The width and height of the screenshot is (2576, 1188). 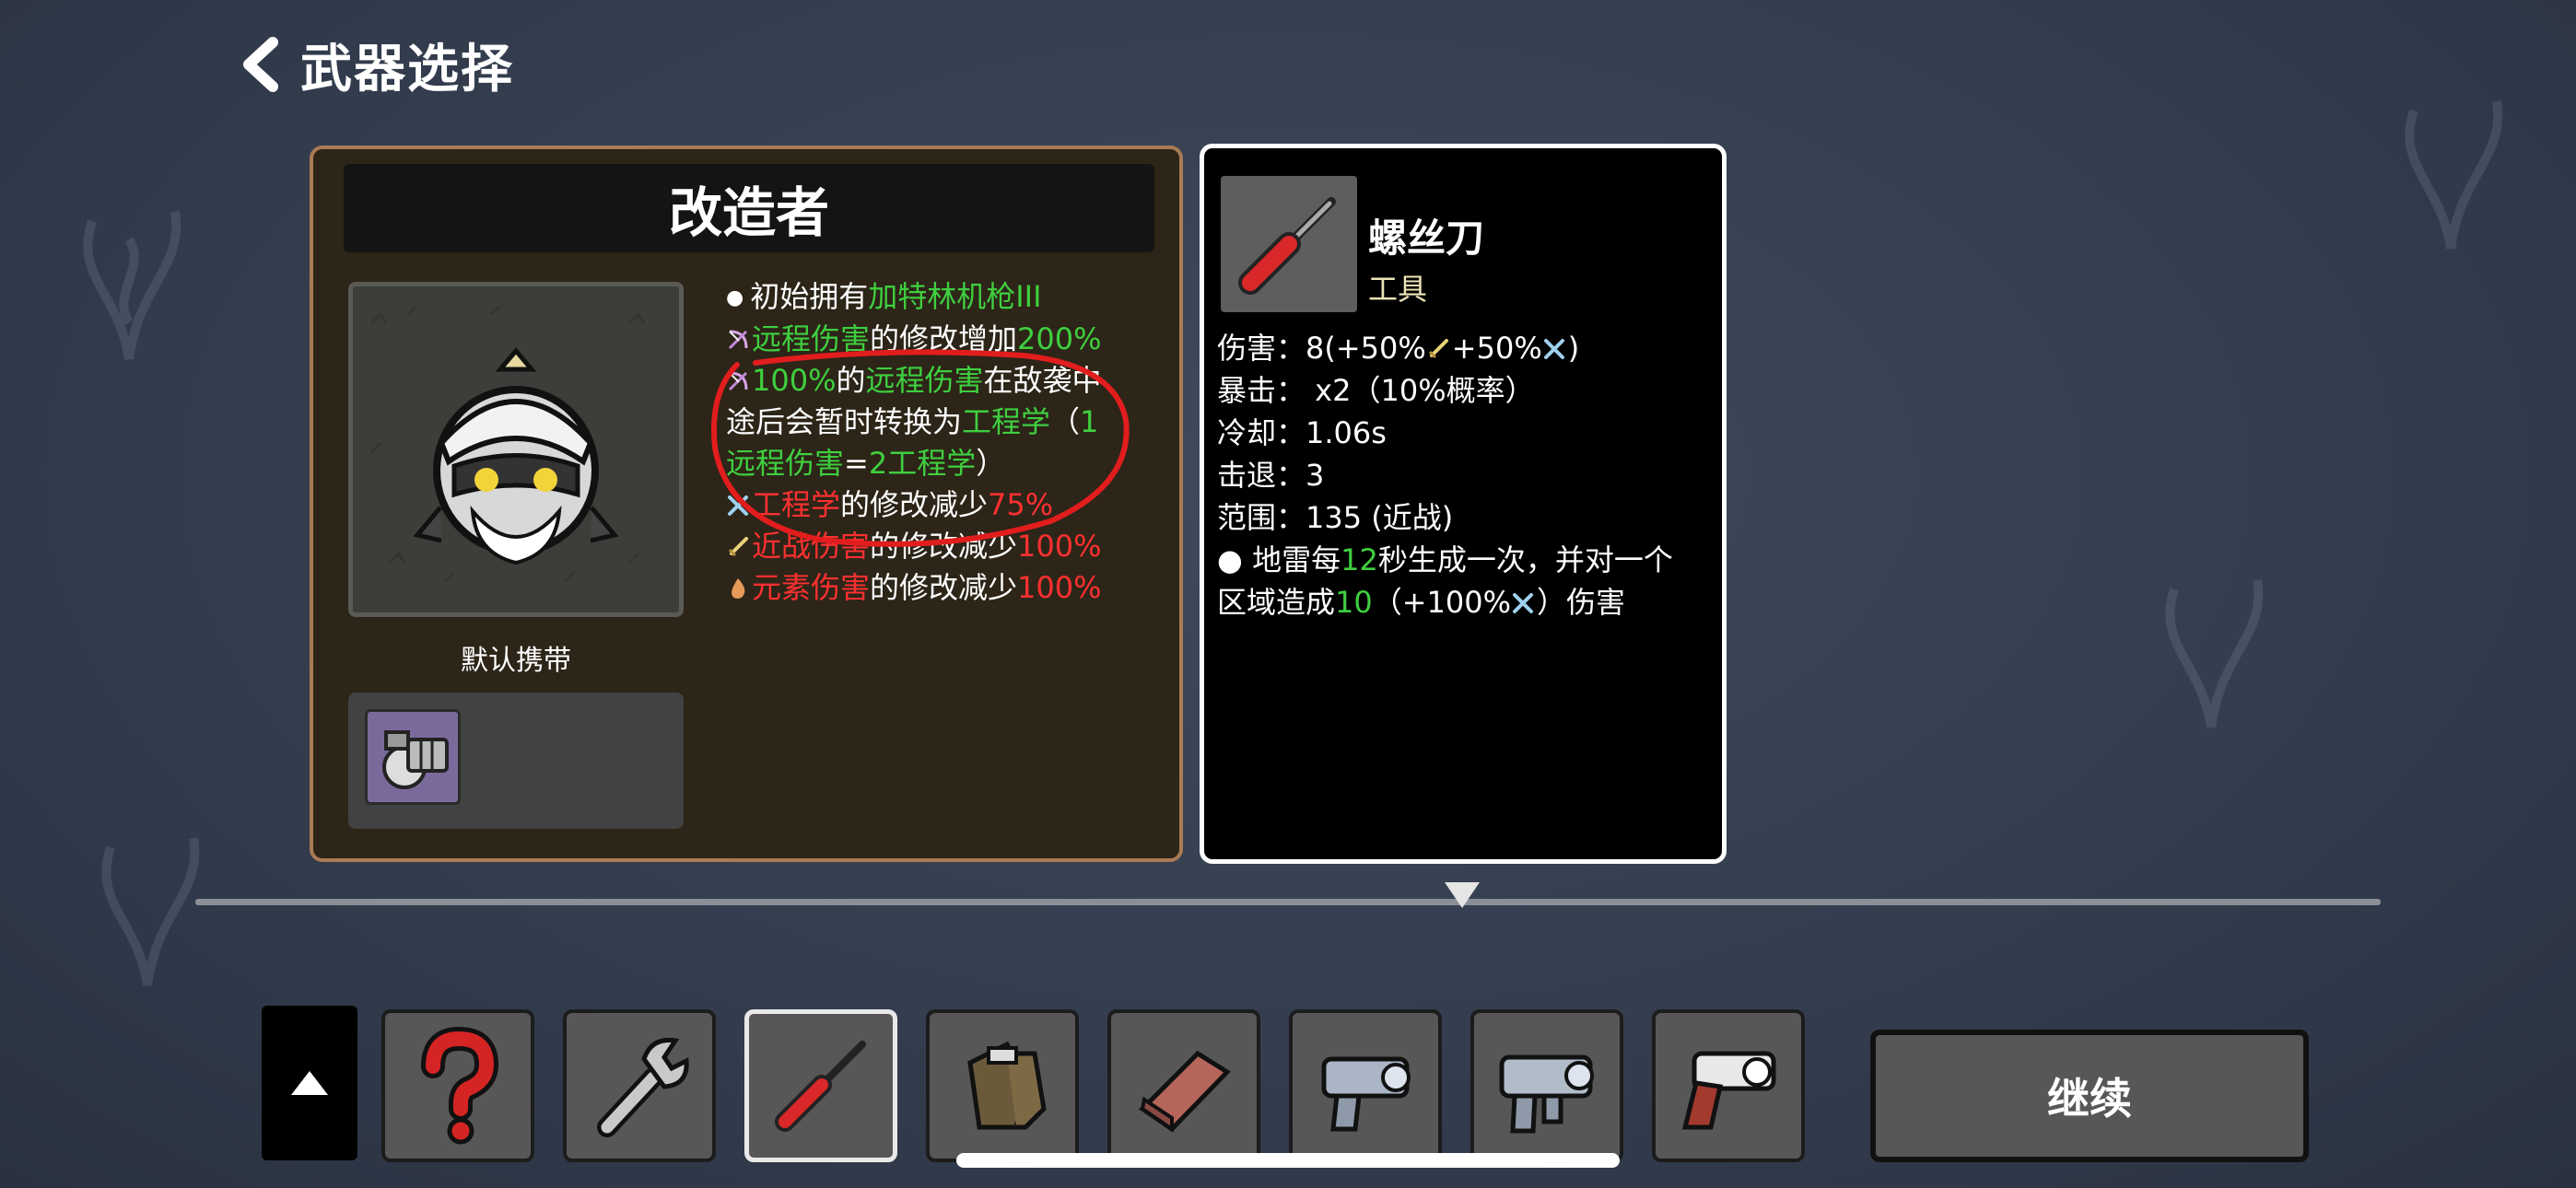 I want to click on weapon-slot-revolver, so click(x=1728, y=1085).